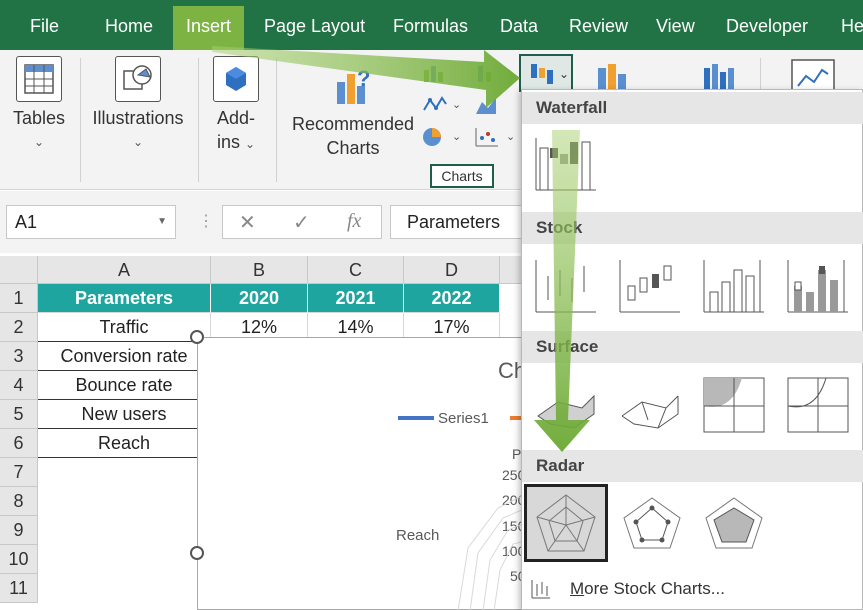 This screenshot has width=863, height=610. What do you see at coordinates (247, 222) in the screenshot?
I see `cancel-icon: ✕` at bounding box center [247, 222].